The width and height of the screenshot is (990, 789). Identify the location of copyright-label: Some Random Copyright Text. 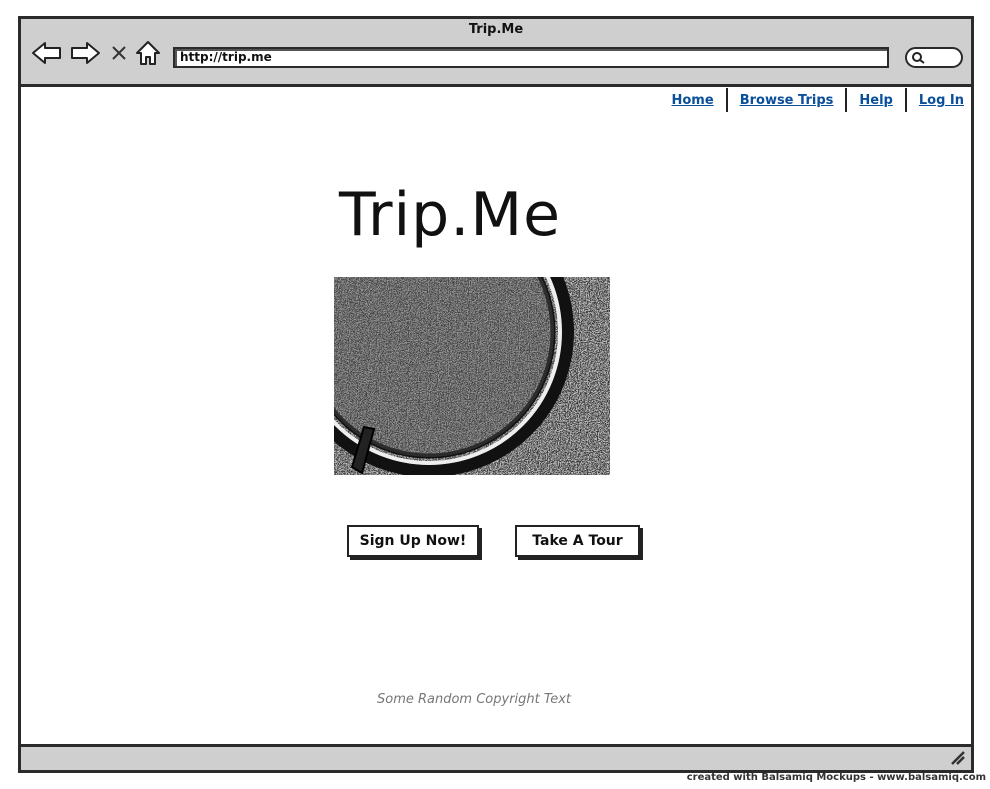
(474, 699).